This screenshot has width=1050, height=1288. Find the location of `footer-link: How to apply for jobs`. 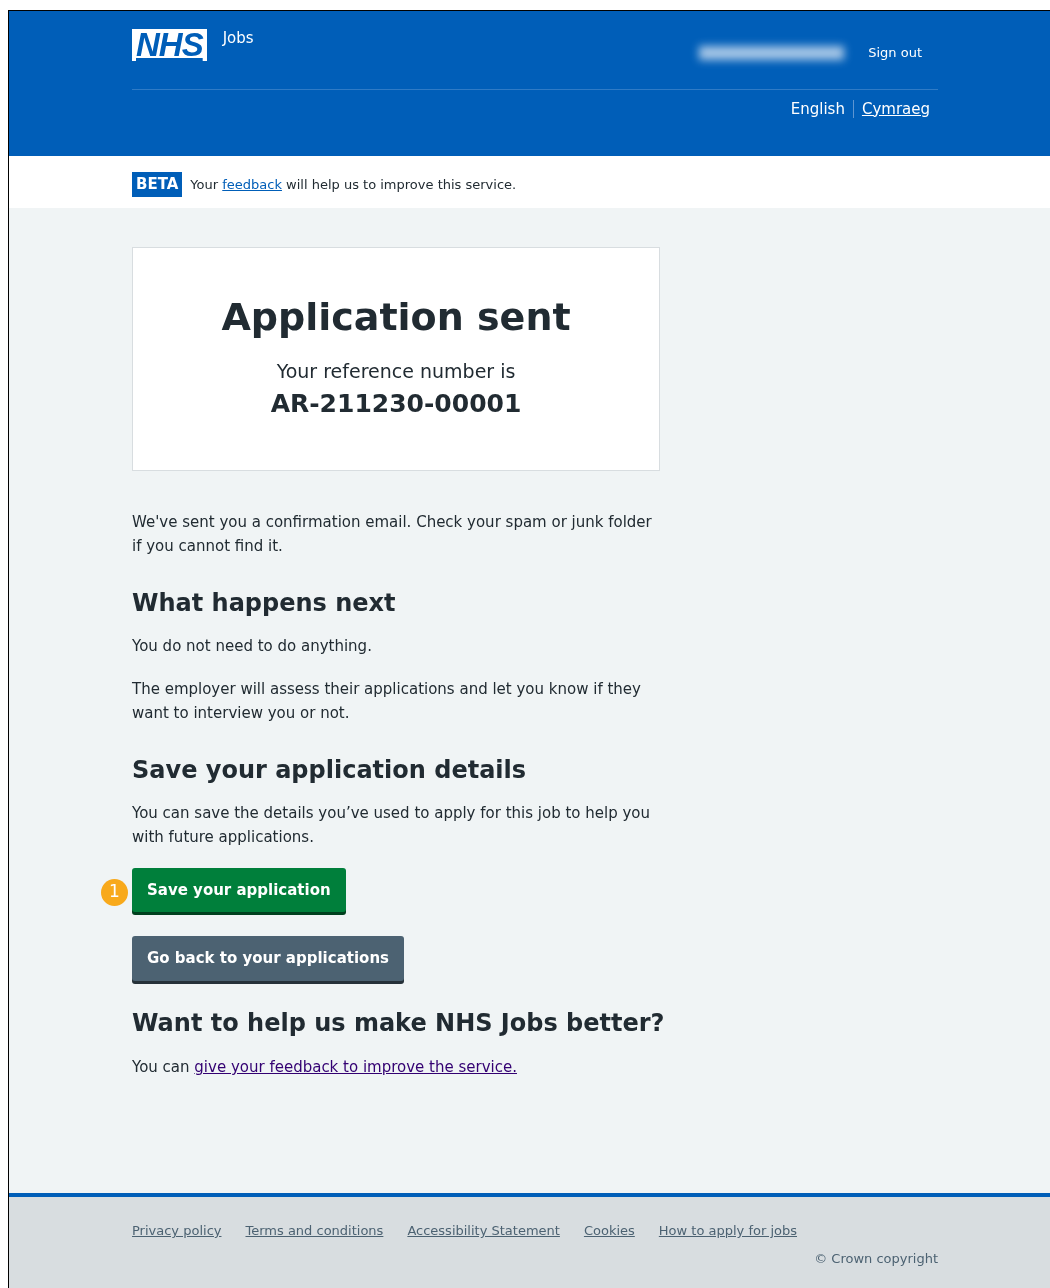

footer-link: How to apply for jobs is located at coordinates (727, 1231).